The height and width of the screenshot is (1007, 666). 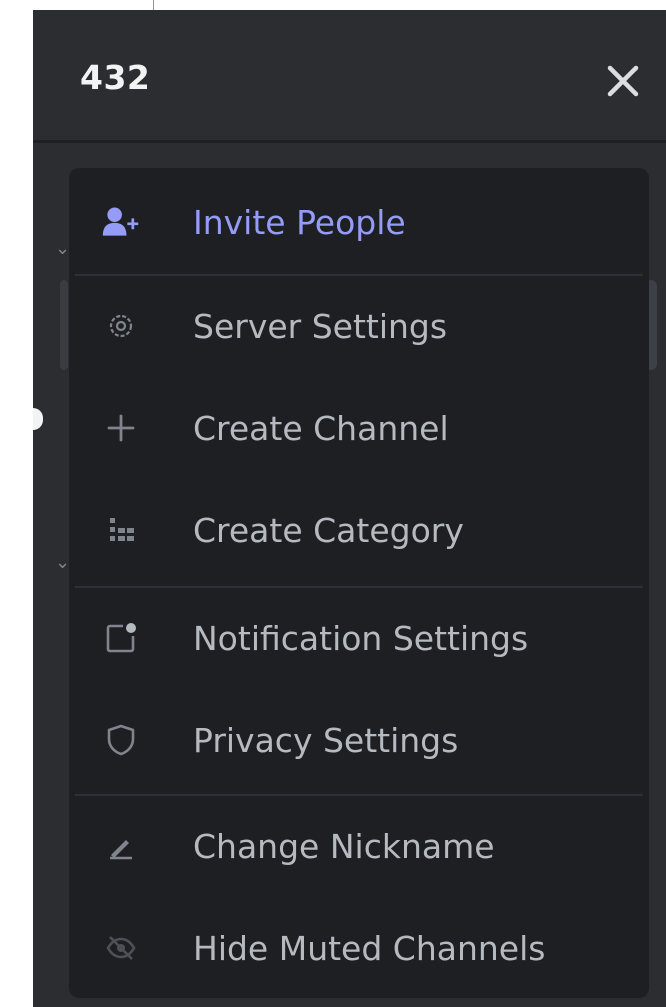 What do you see at coordinates (349, 76) in the screenshot?
I see `server-header: 432` at bounding box center [349, 76].